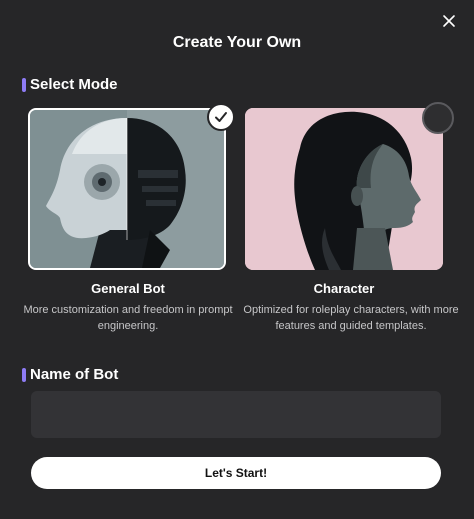 The image size is (474, 519). I want to click on bot-name-input, so click(236, 414).